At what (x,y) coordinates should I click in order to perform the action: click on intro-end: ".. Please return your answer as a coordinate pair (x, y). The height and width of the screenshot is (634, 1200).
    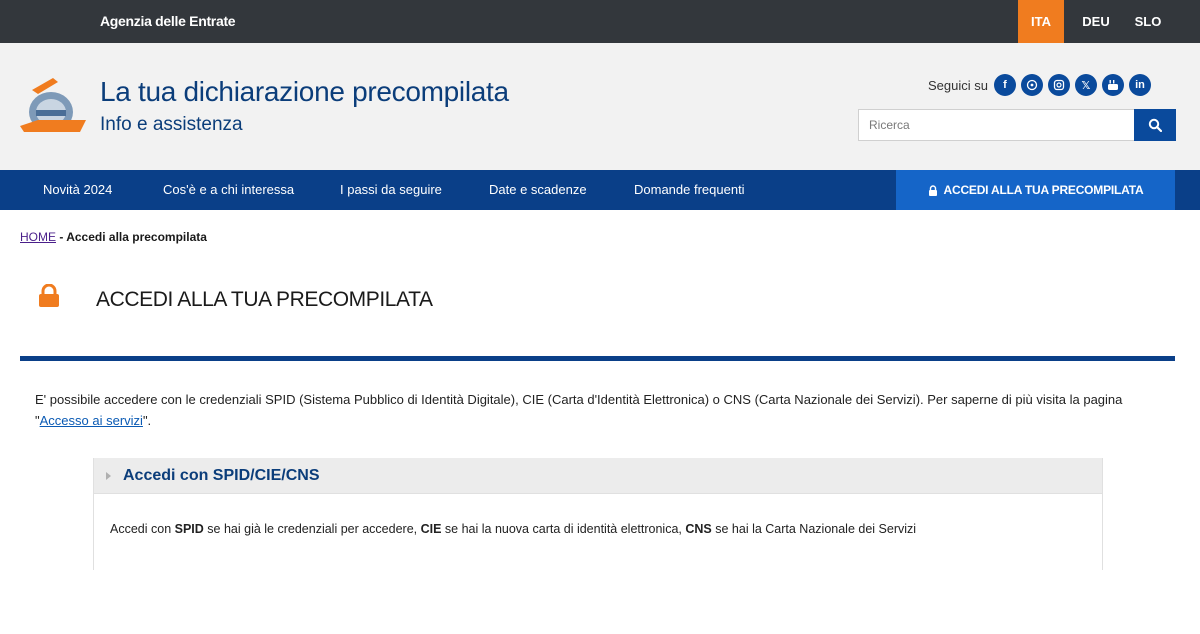
    Looking at the image, I should click on (147, 420).